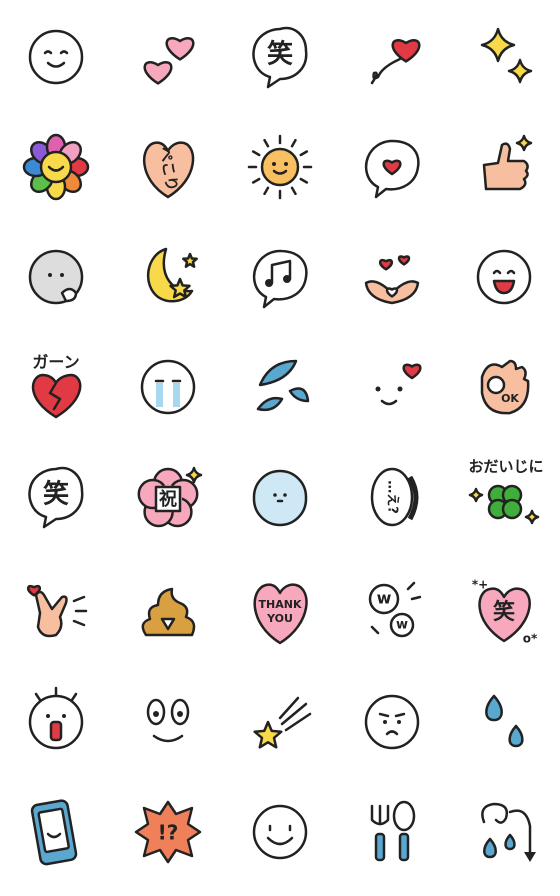 This screenshot has width=560, height=896. I want to click on sticker-shocked-face-icon, so click(56, 722).